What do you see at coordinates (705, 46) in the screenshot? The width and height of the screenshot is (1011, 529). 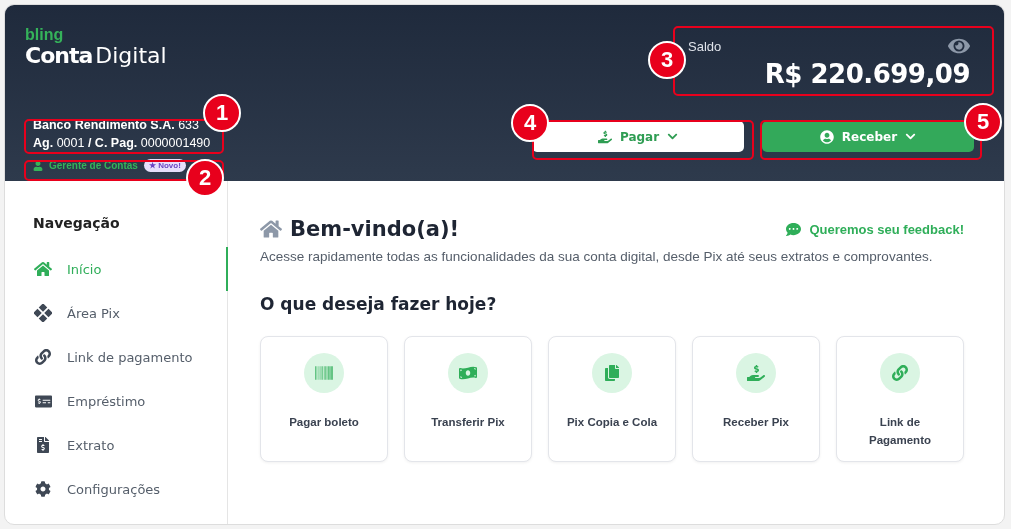 I see `balance-label: Saldo` at bounding box center [705, 46].